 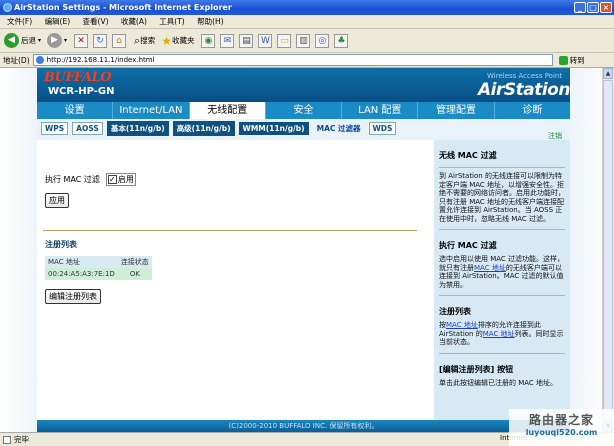 I want to click on menu-view: 查看(V), so click(x=96, y=21).